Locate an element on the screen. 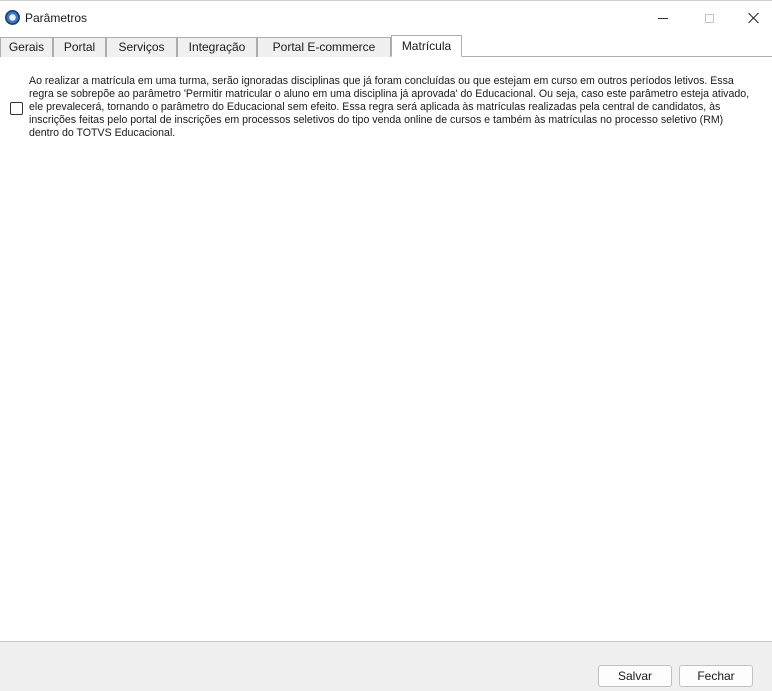  close-window-button is located at coordinates (751, 18).